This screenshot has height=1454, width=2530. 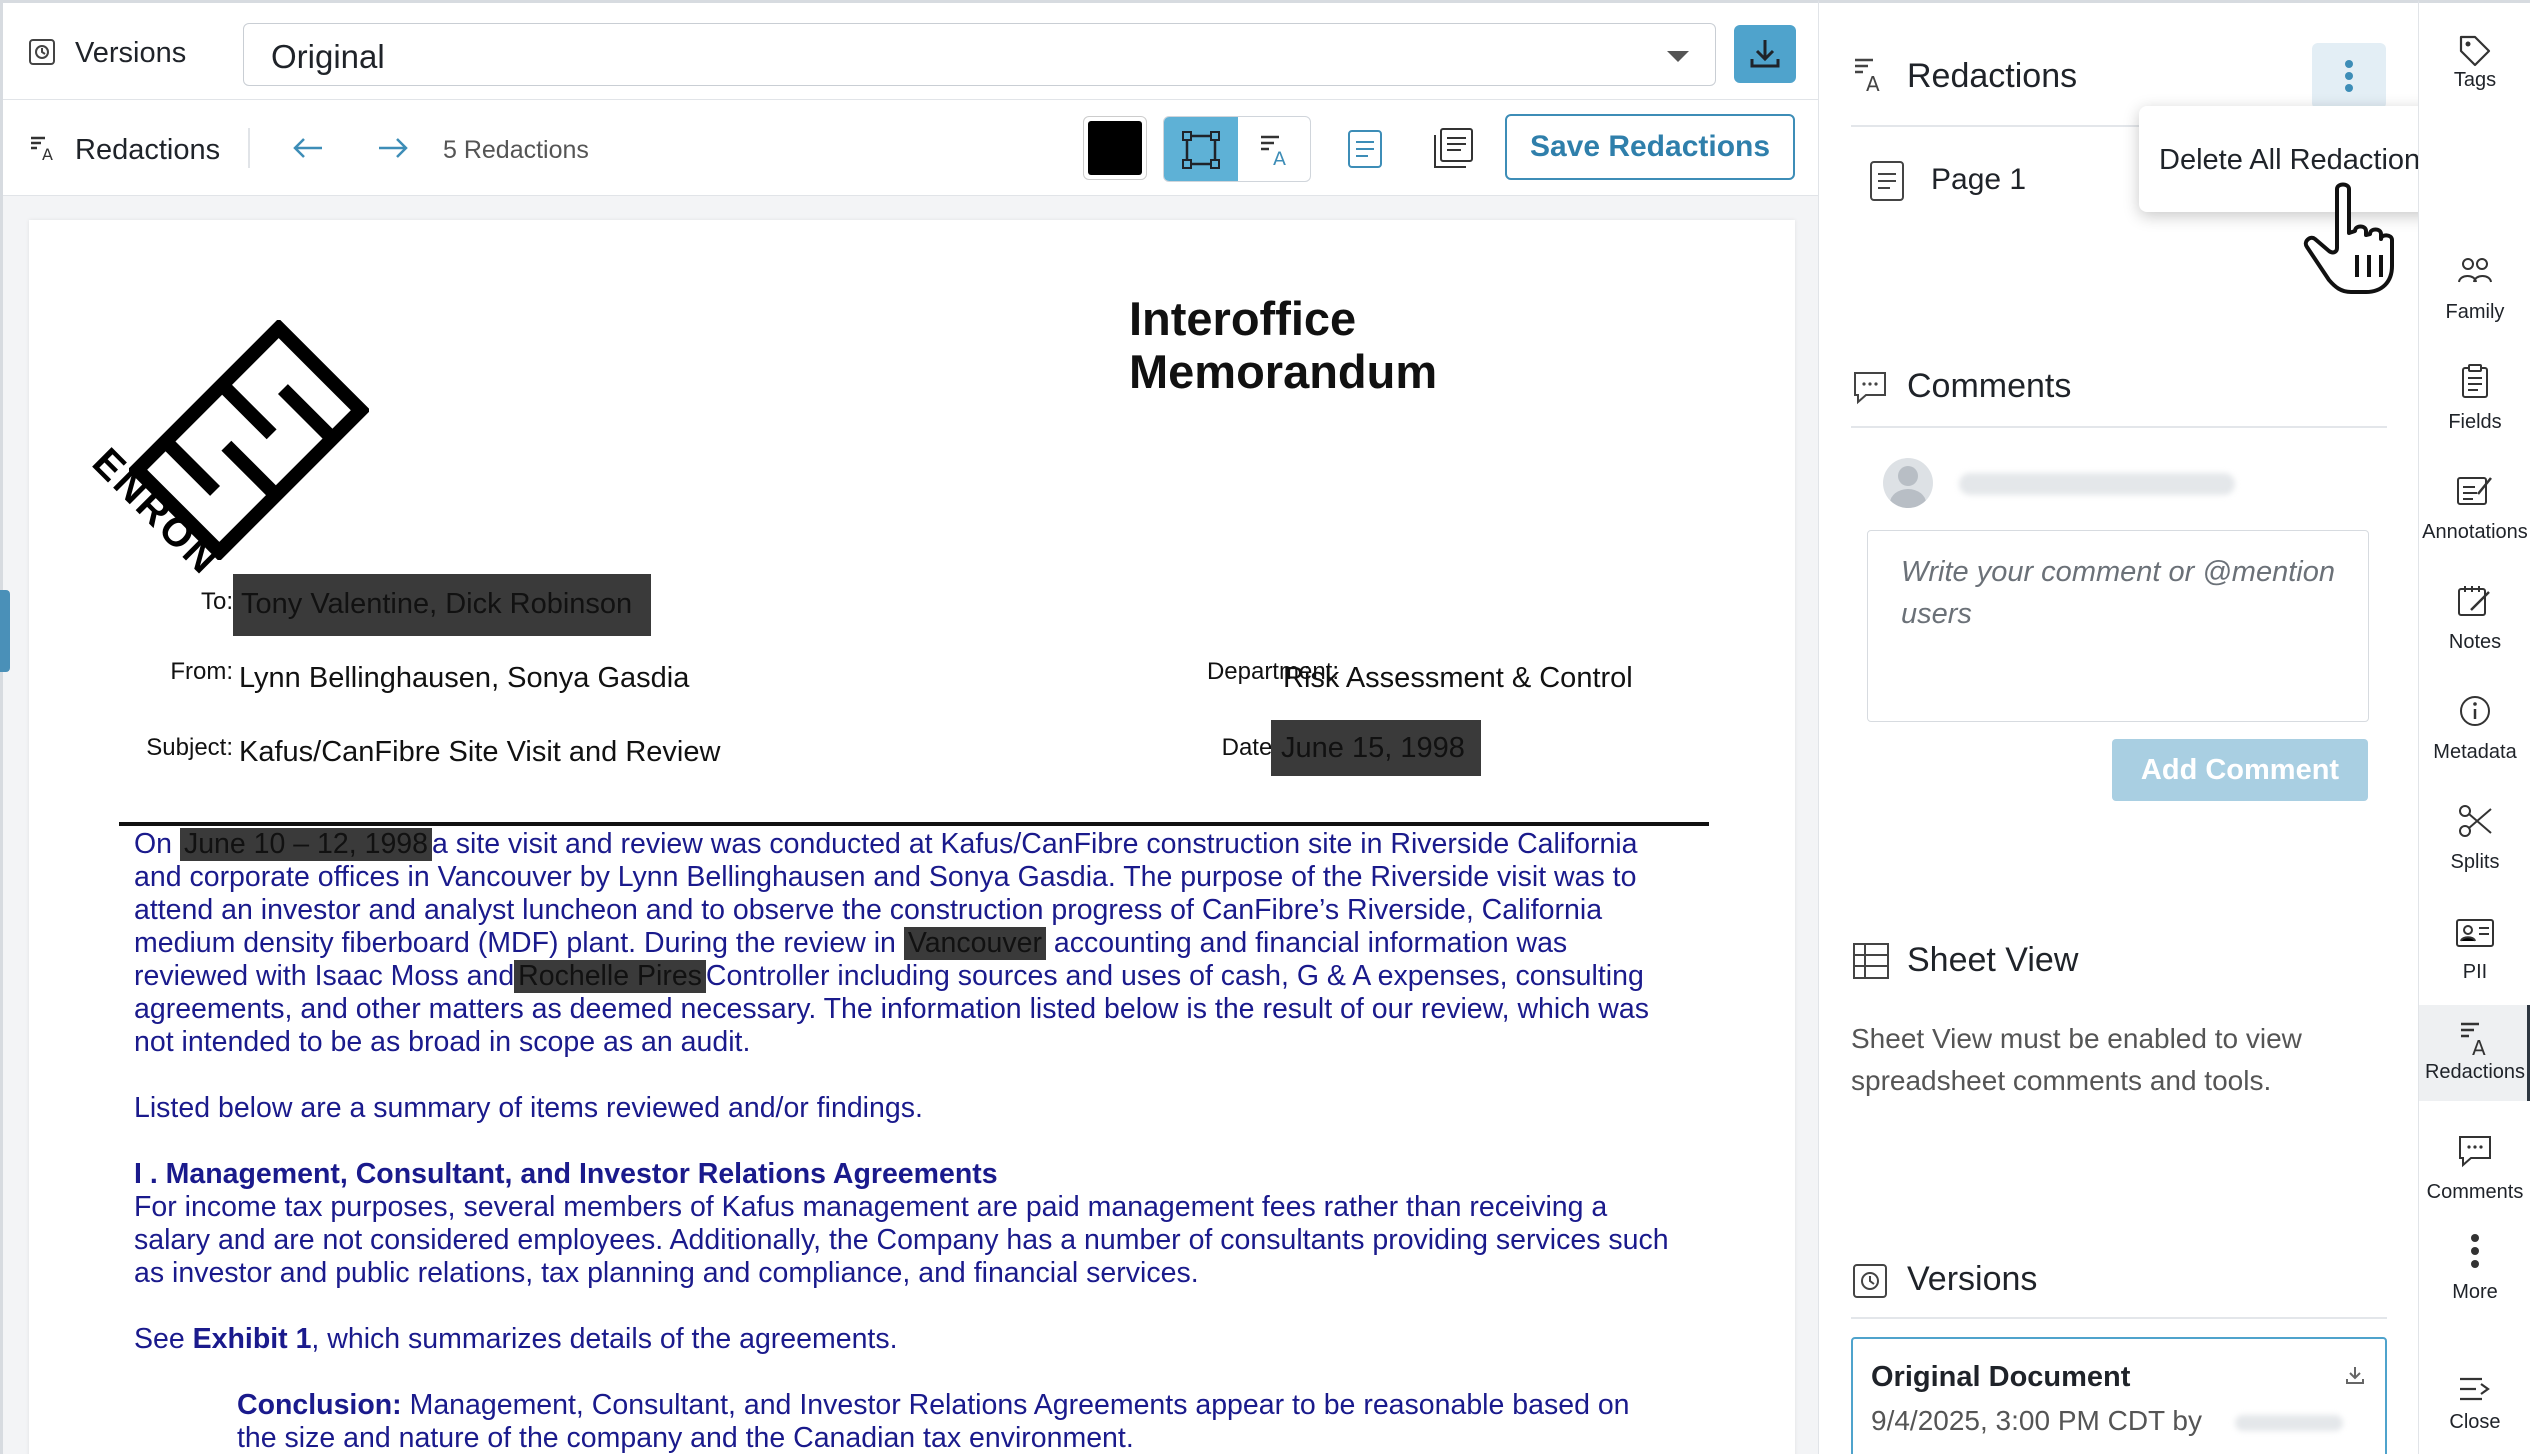 What do you see at coordinates (2475, 1072) in the screenshot?
I see `rail-redactions-label: Redactions` at bounding box center [2475, 1072].